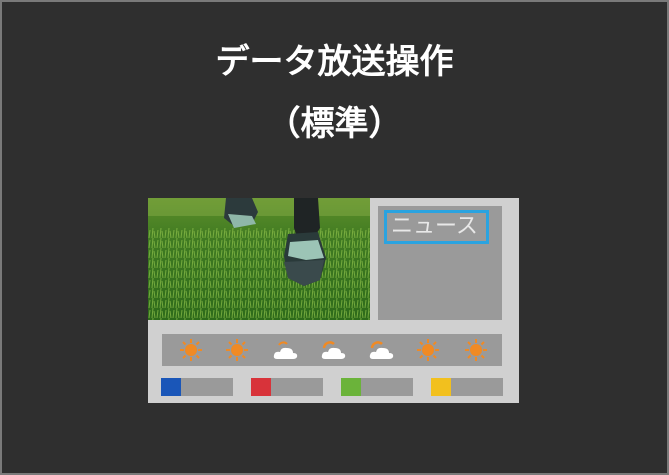 This screenshot has width=669, height=475. What do you see at coordinates (287, 387) in the screenshot?
I see `red-button` at bounding box center [287, 387].